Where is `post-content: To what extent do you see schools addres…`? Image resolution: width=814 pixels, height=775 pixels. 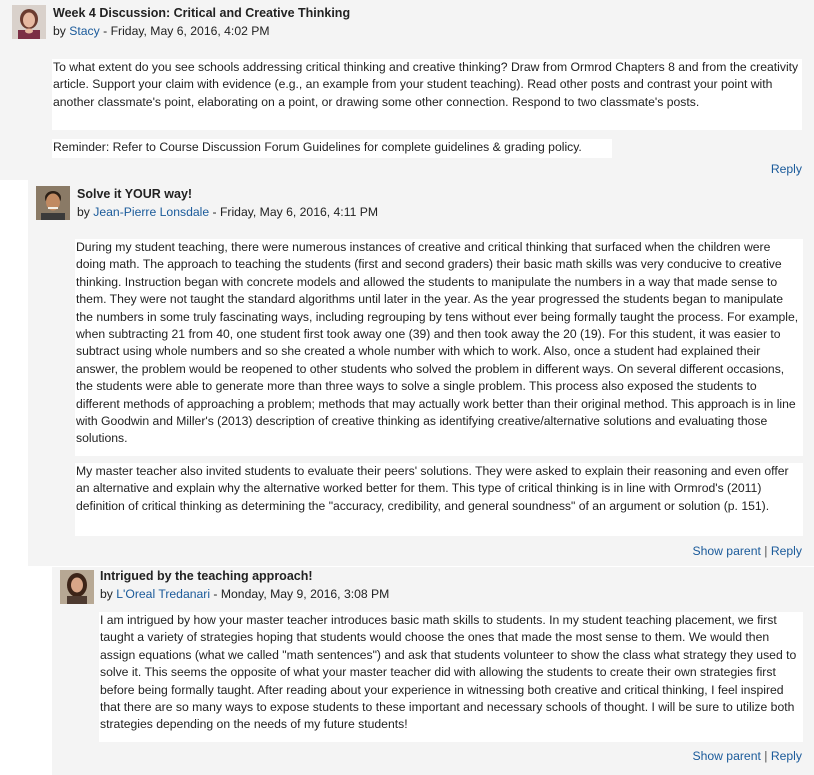 post-content: To what extent do you see schools addres… is located at coordinates (427, 94).